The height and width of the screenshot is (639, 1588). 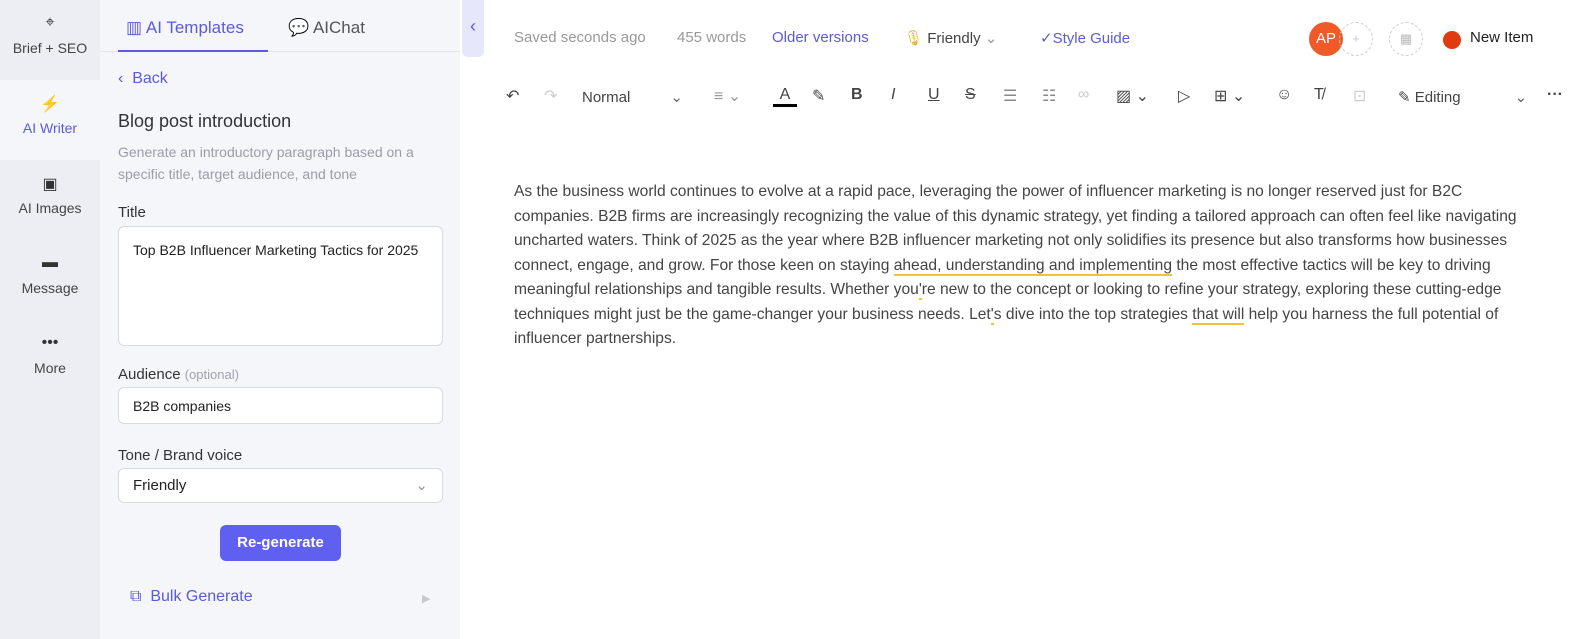 What do you see at coordinates (857, 95) in the screenshot?
I see `bold-icon: B` at bounding box center [857, 95].